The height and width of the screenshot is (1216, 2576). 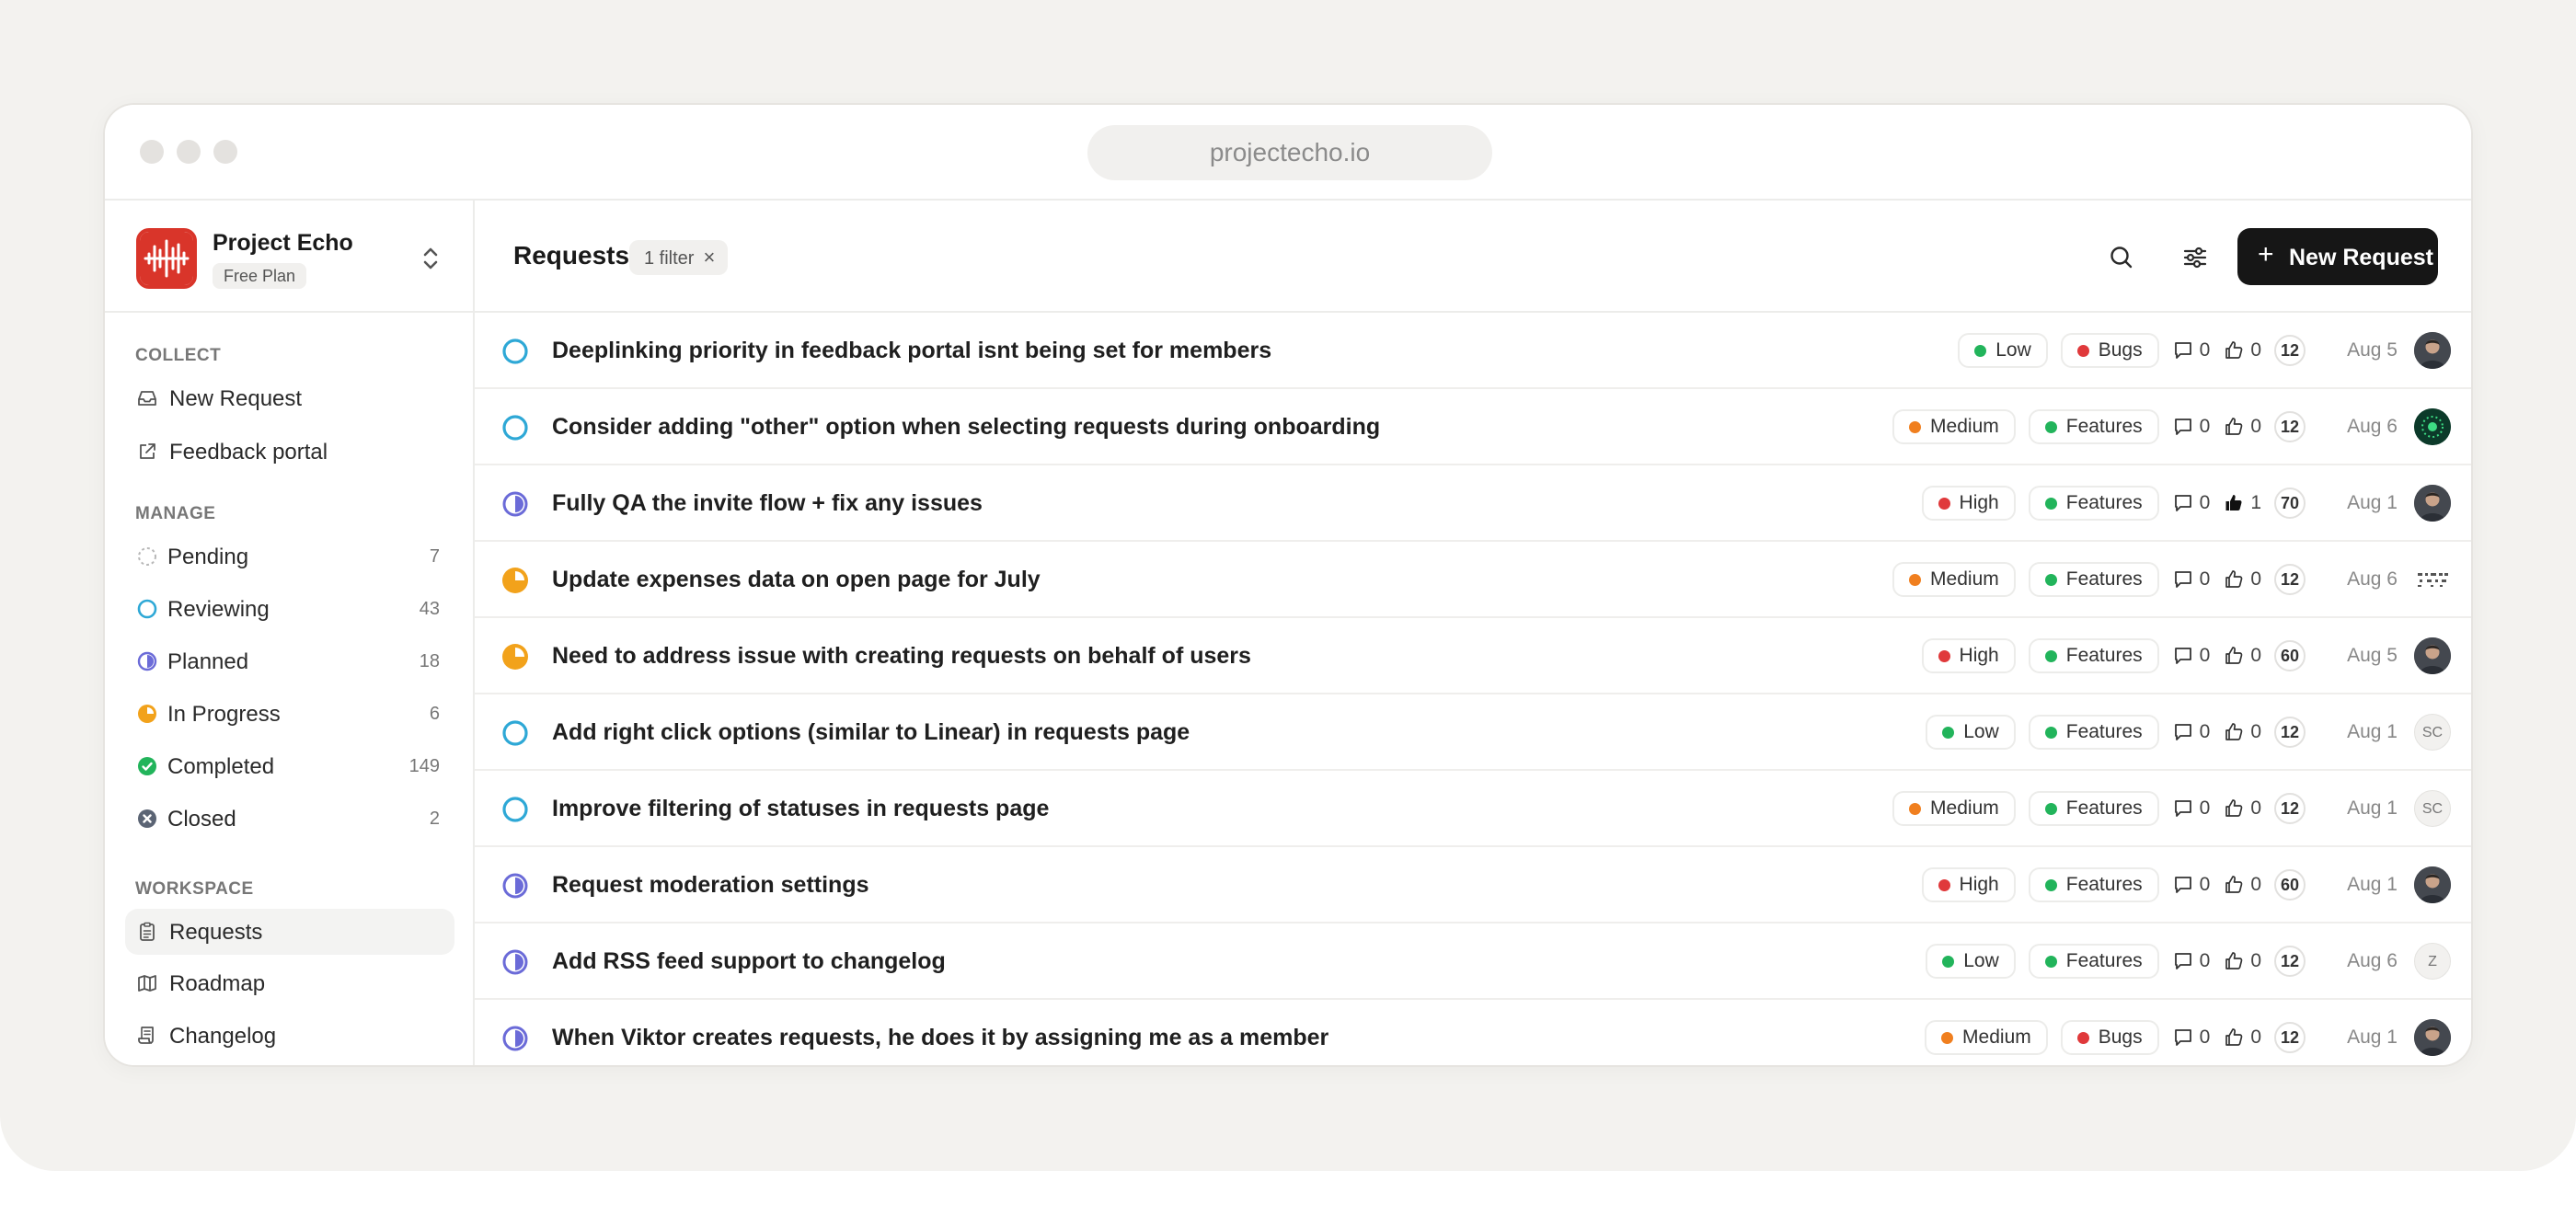 What do you see at coordinates (2121, 257) in the screenshot?
I see `search-icon` at bounding box center [2121, 257].